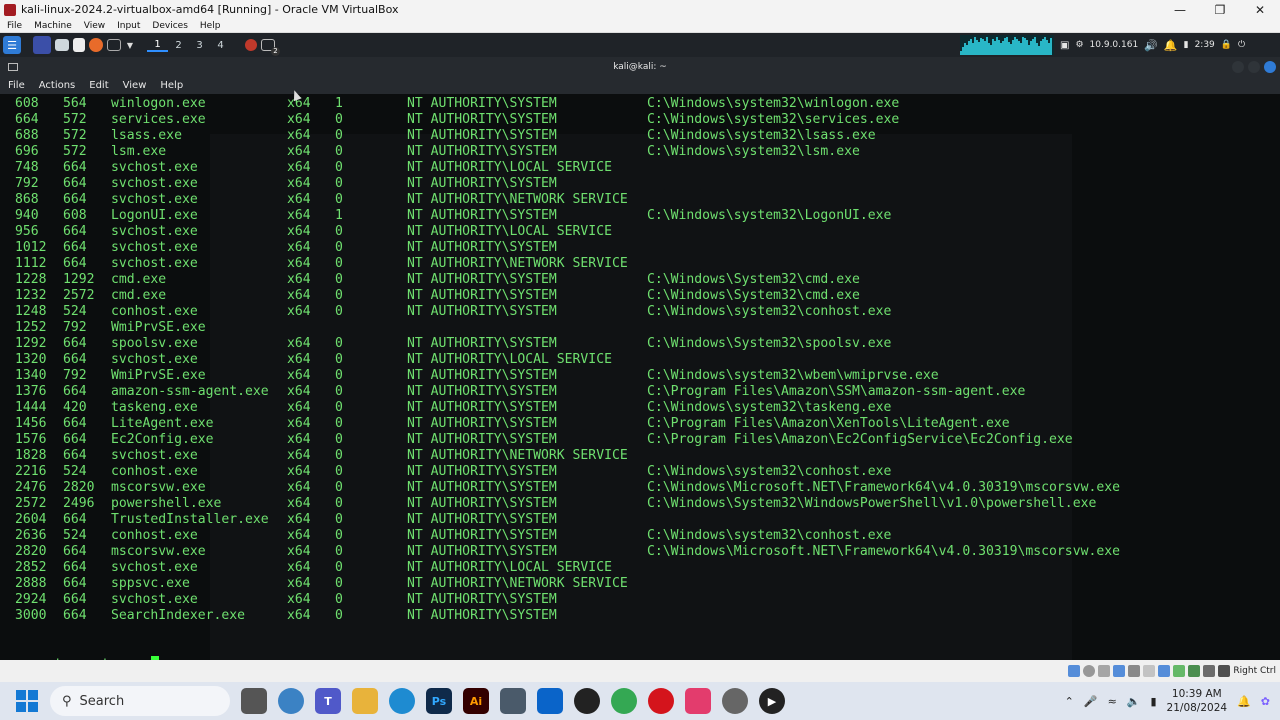  Describe the element at coordinates (1104, 671) in the screenshot. I see `audio-icon` at that location.